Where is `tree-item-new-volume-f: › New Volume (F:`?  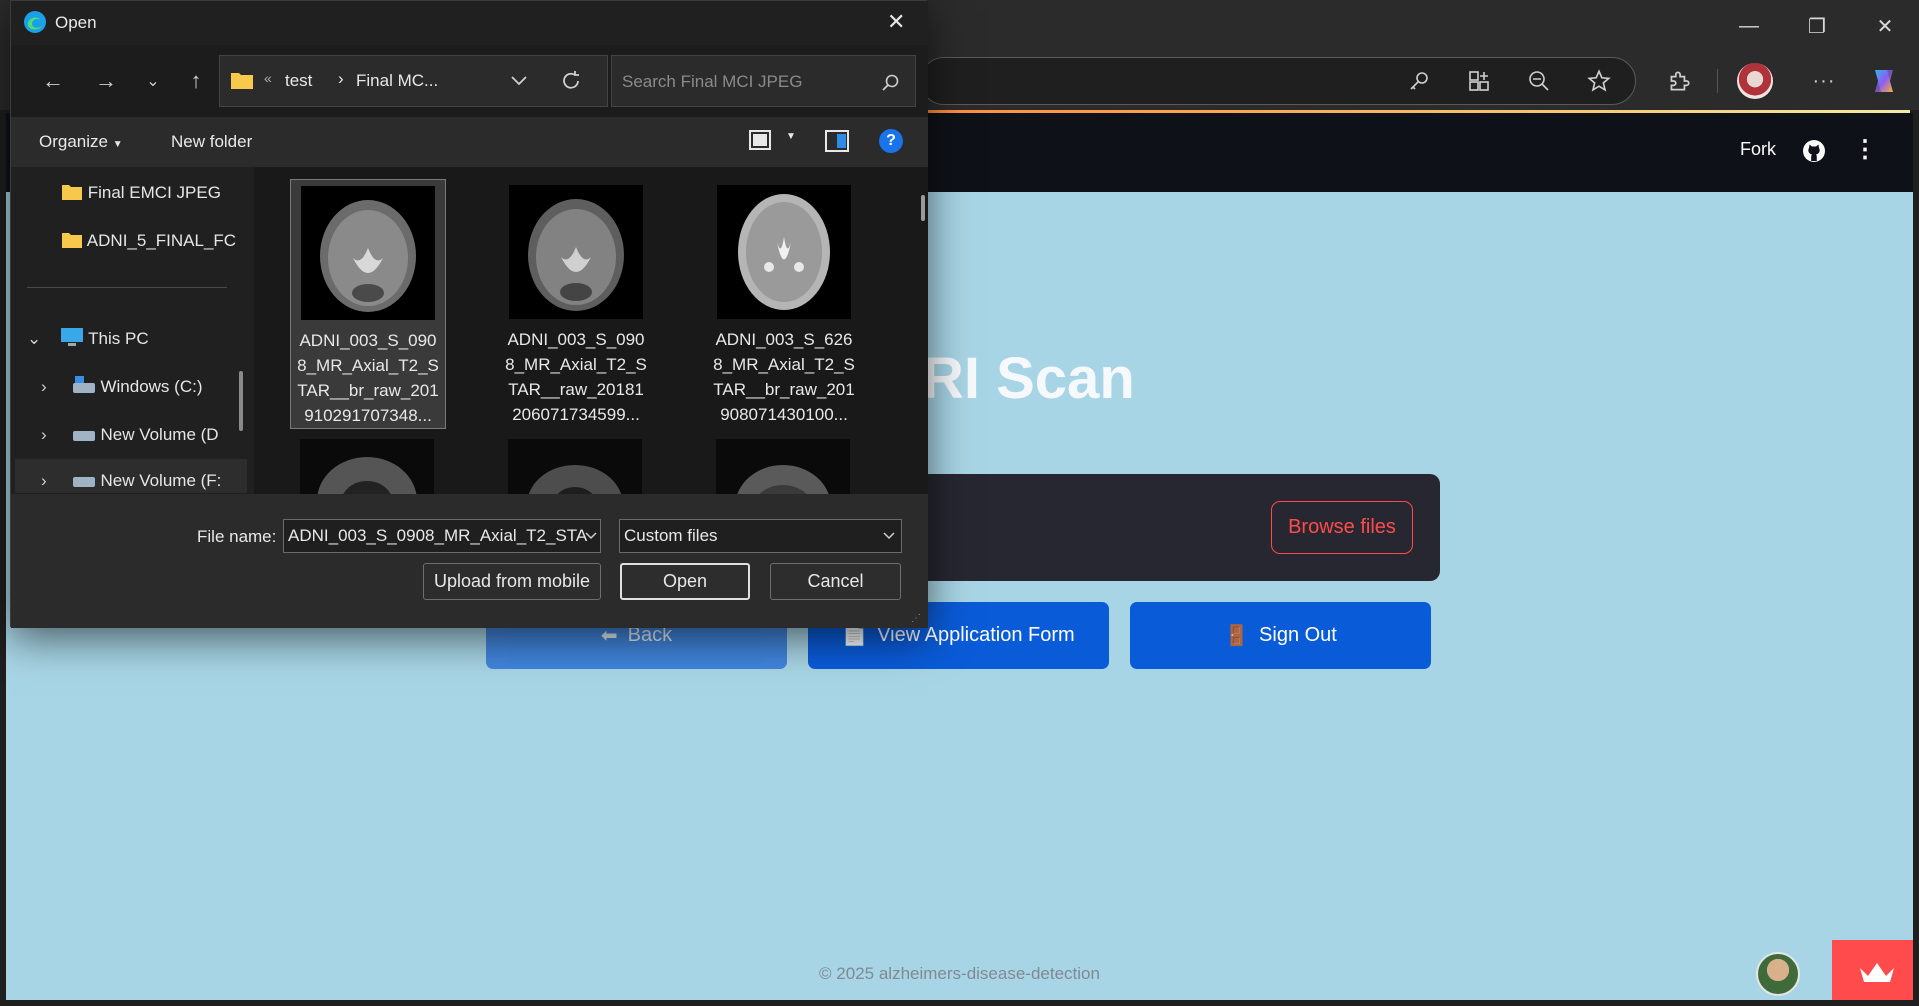 tree-item-new-volume-f: › New Volume (F: is located at coordinates (141, 480).